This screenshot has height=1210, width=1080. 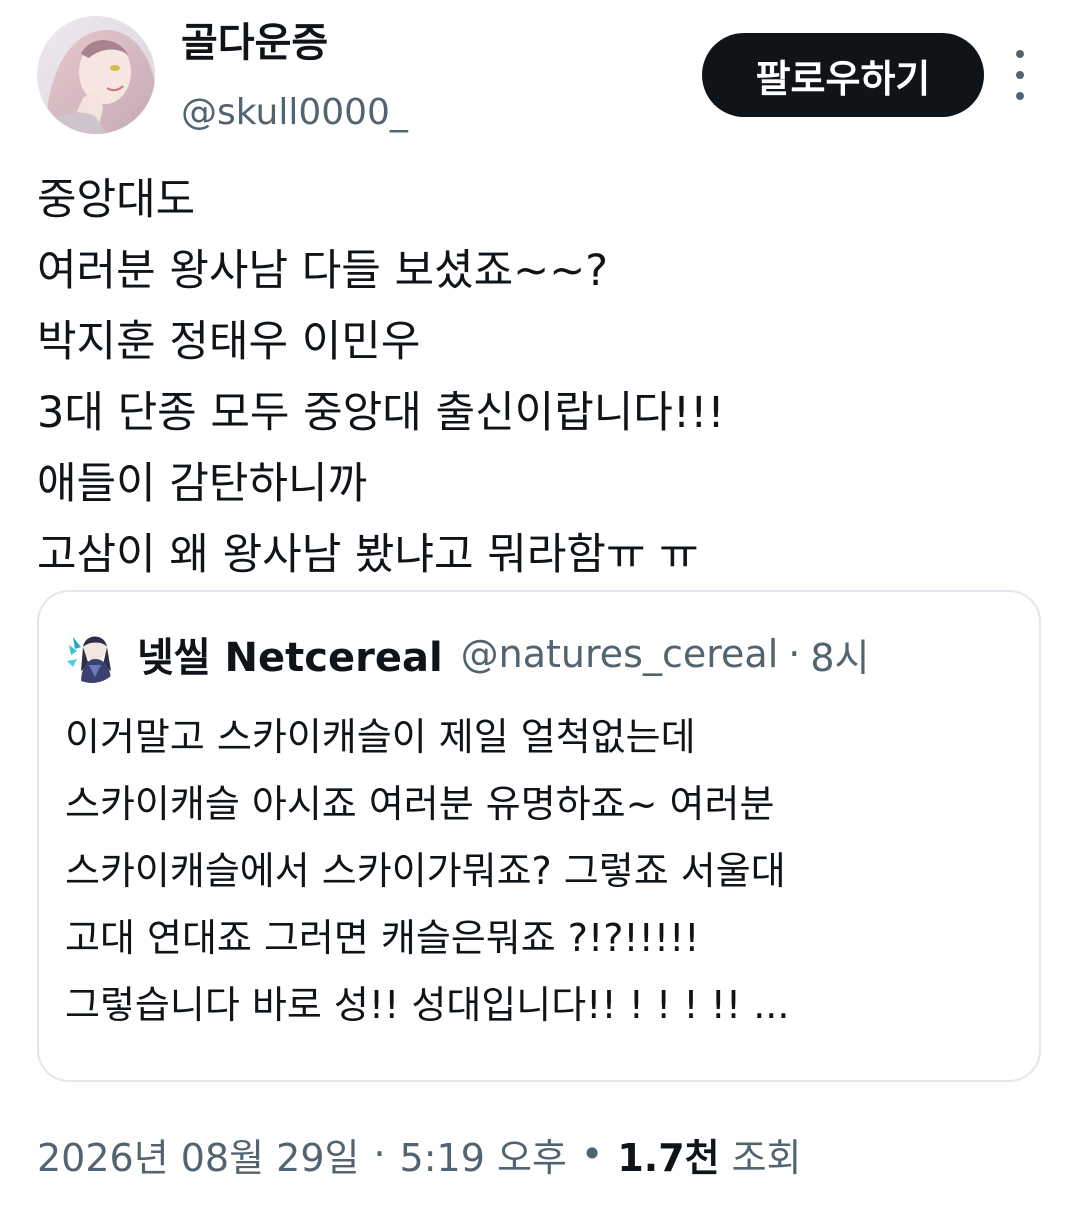 I want to click on author-avatar, so click(x=96, y=75).